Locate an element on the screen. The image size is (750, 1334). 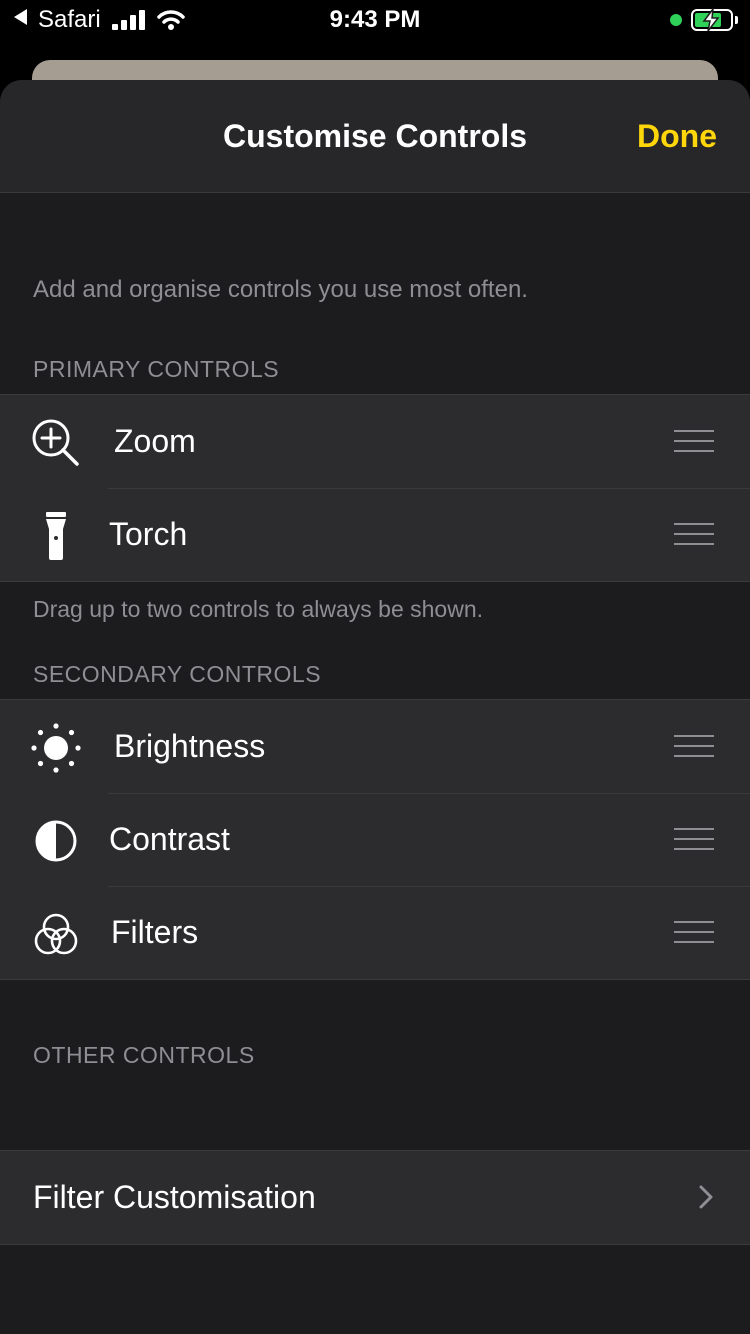
list-item-label: Filter Customisation is located at coordinates (174, 1197).